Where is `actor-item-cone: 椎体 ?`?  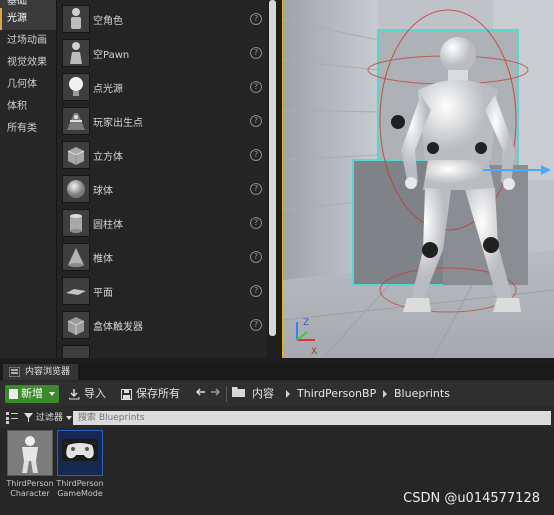
actor-item-cone: 椎体 ? is located at coordinates (162, 258).